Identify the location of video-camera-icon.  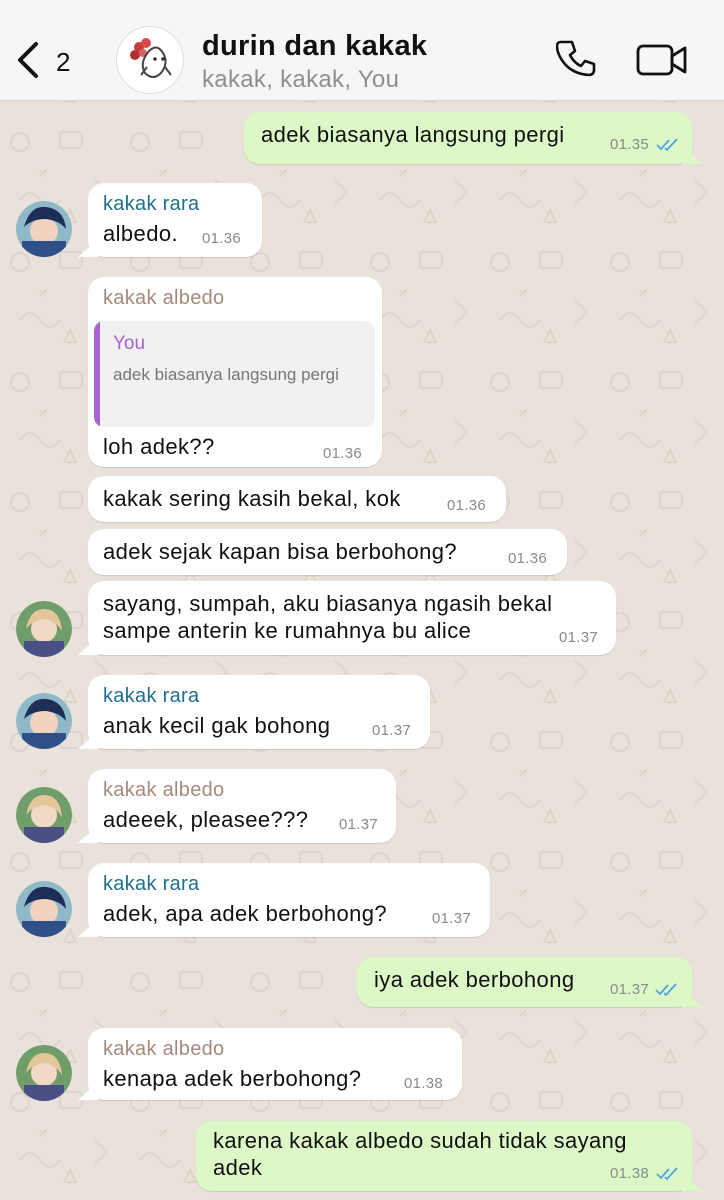
(661, 60).